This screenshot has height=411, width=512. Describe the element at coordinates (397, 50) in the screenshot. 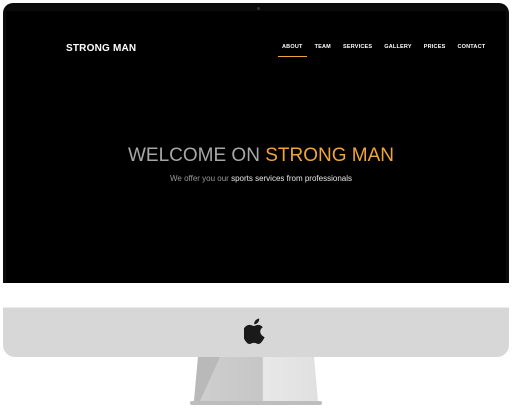

I see `nav-item-gallery: GALLERY` at that location.